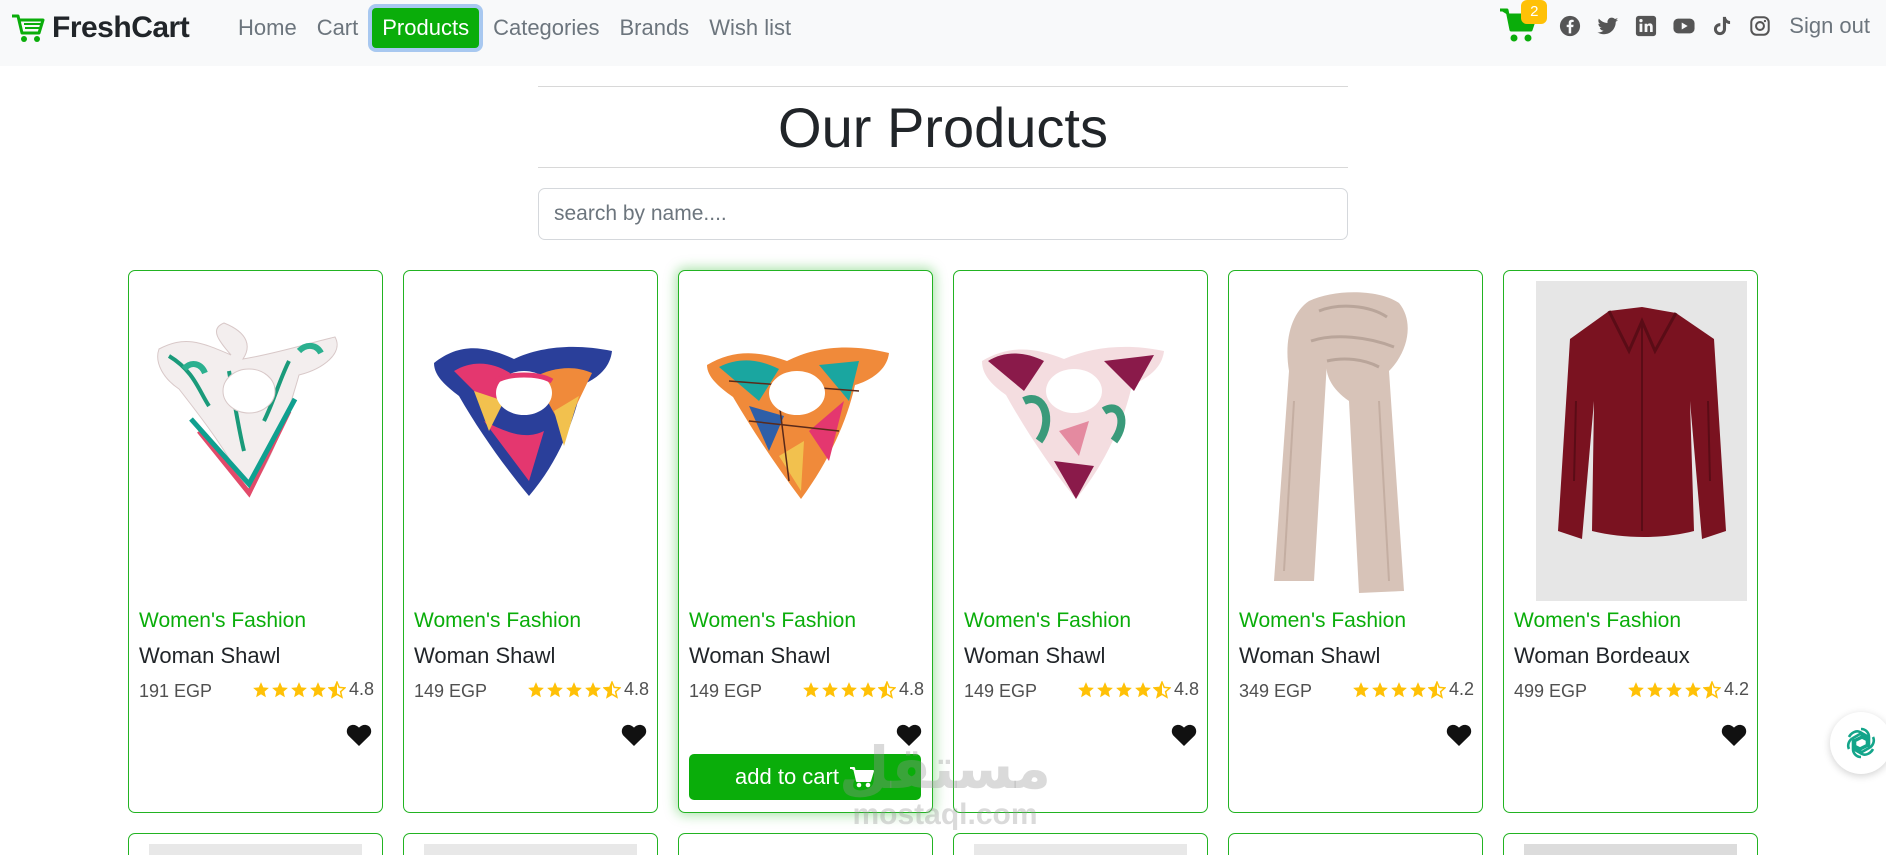  I want to click on product-image-scarf-navy-pink, so click(530, 441).